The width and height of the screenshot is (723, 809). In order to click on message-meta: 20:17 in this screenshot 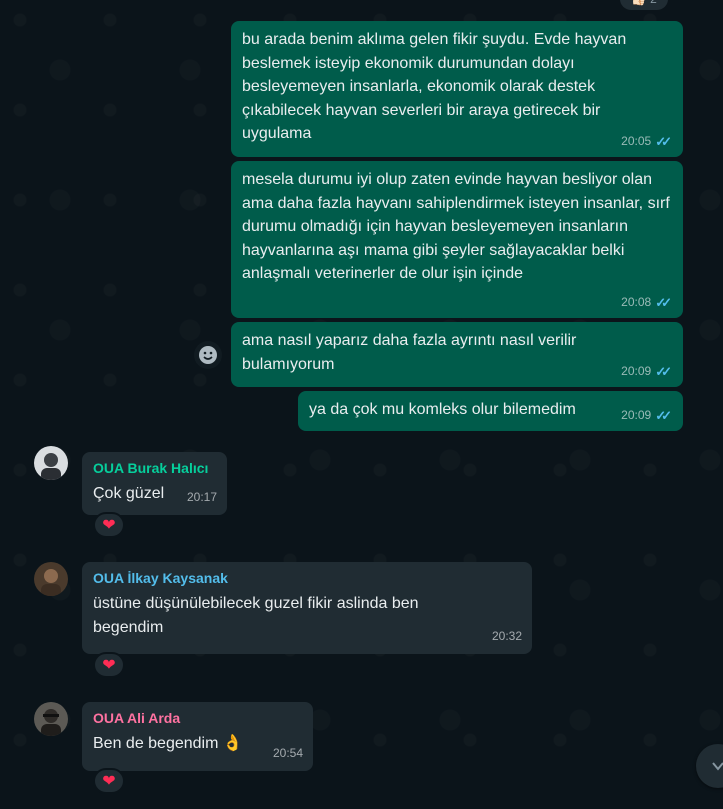, I will do `click(202, 497)`.